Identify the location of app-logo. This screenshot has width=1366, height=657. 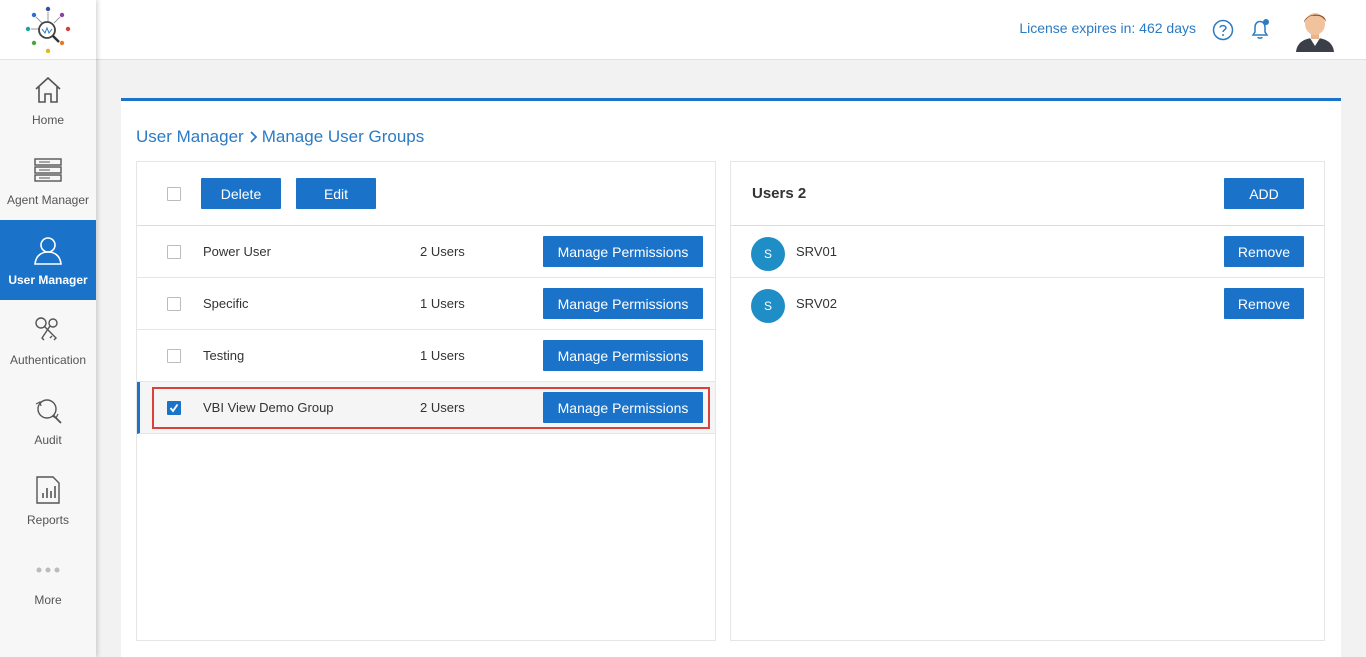
(48, 30).